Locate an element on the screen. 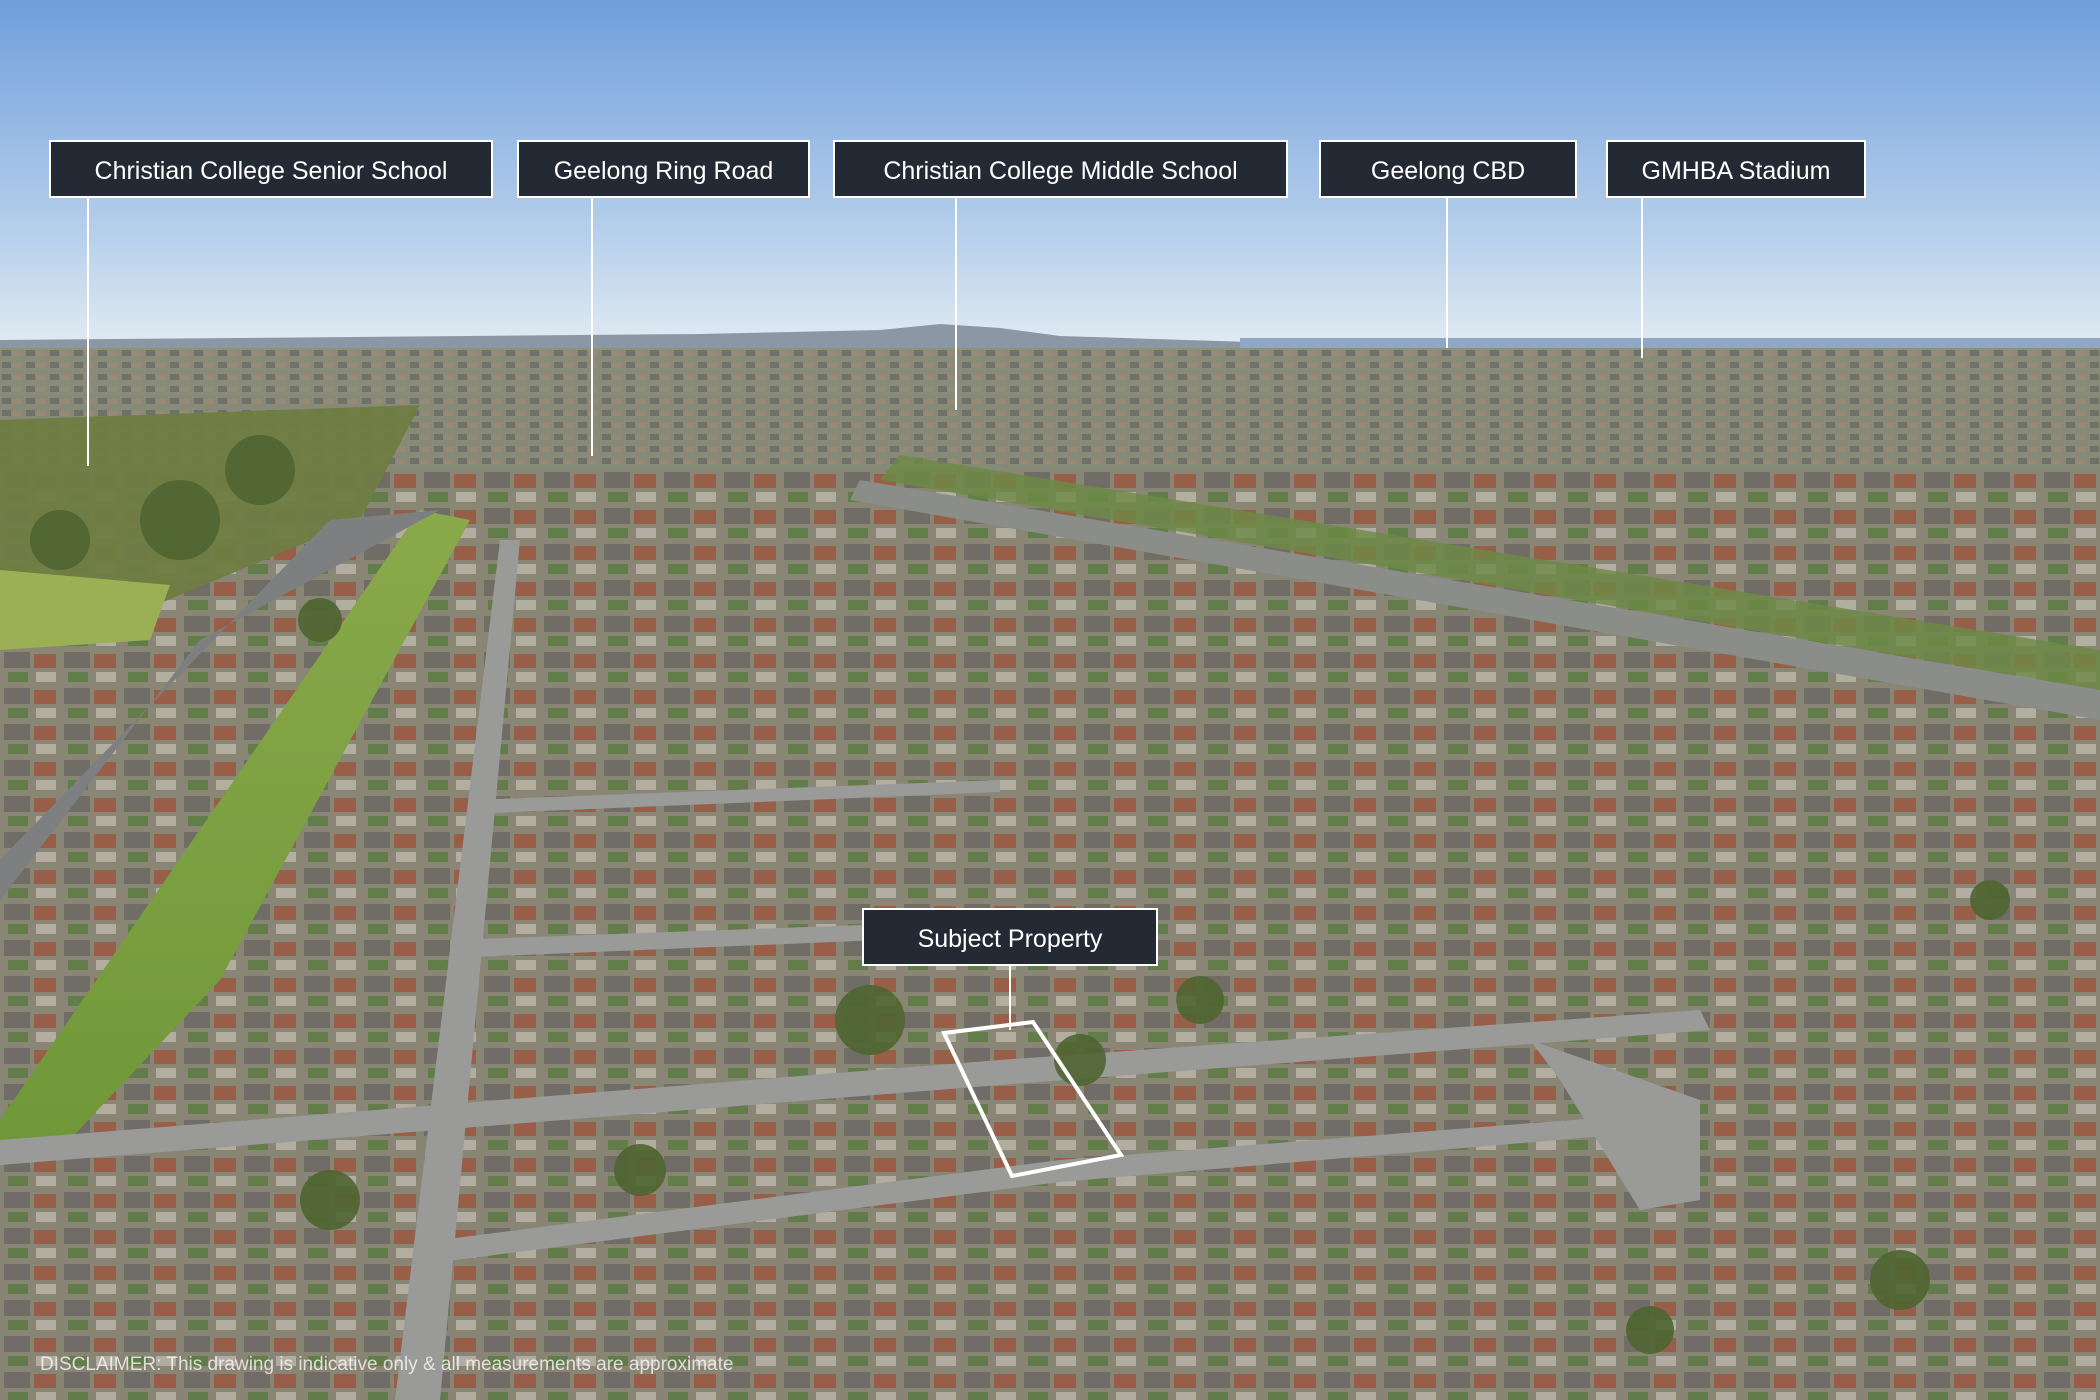 The height and width of the screenshot is (1400, 2100). leader-line-ring-road is located at coordinates (592, 327).